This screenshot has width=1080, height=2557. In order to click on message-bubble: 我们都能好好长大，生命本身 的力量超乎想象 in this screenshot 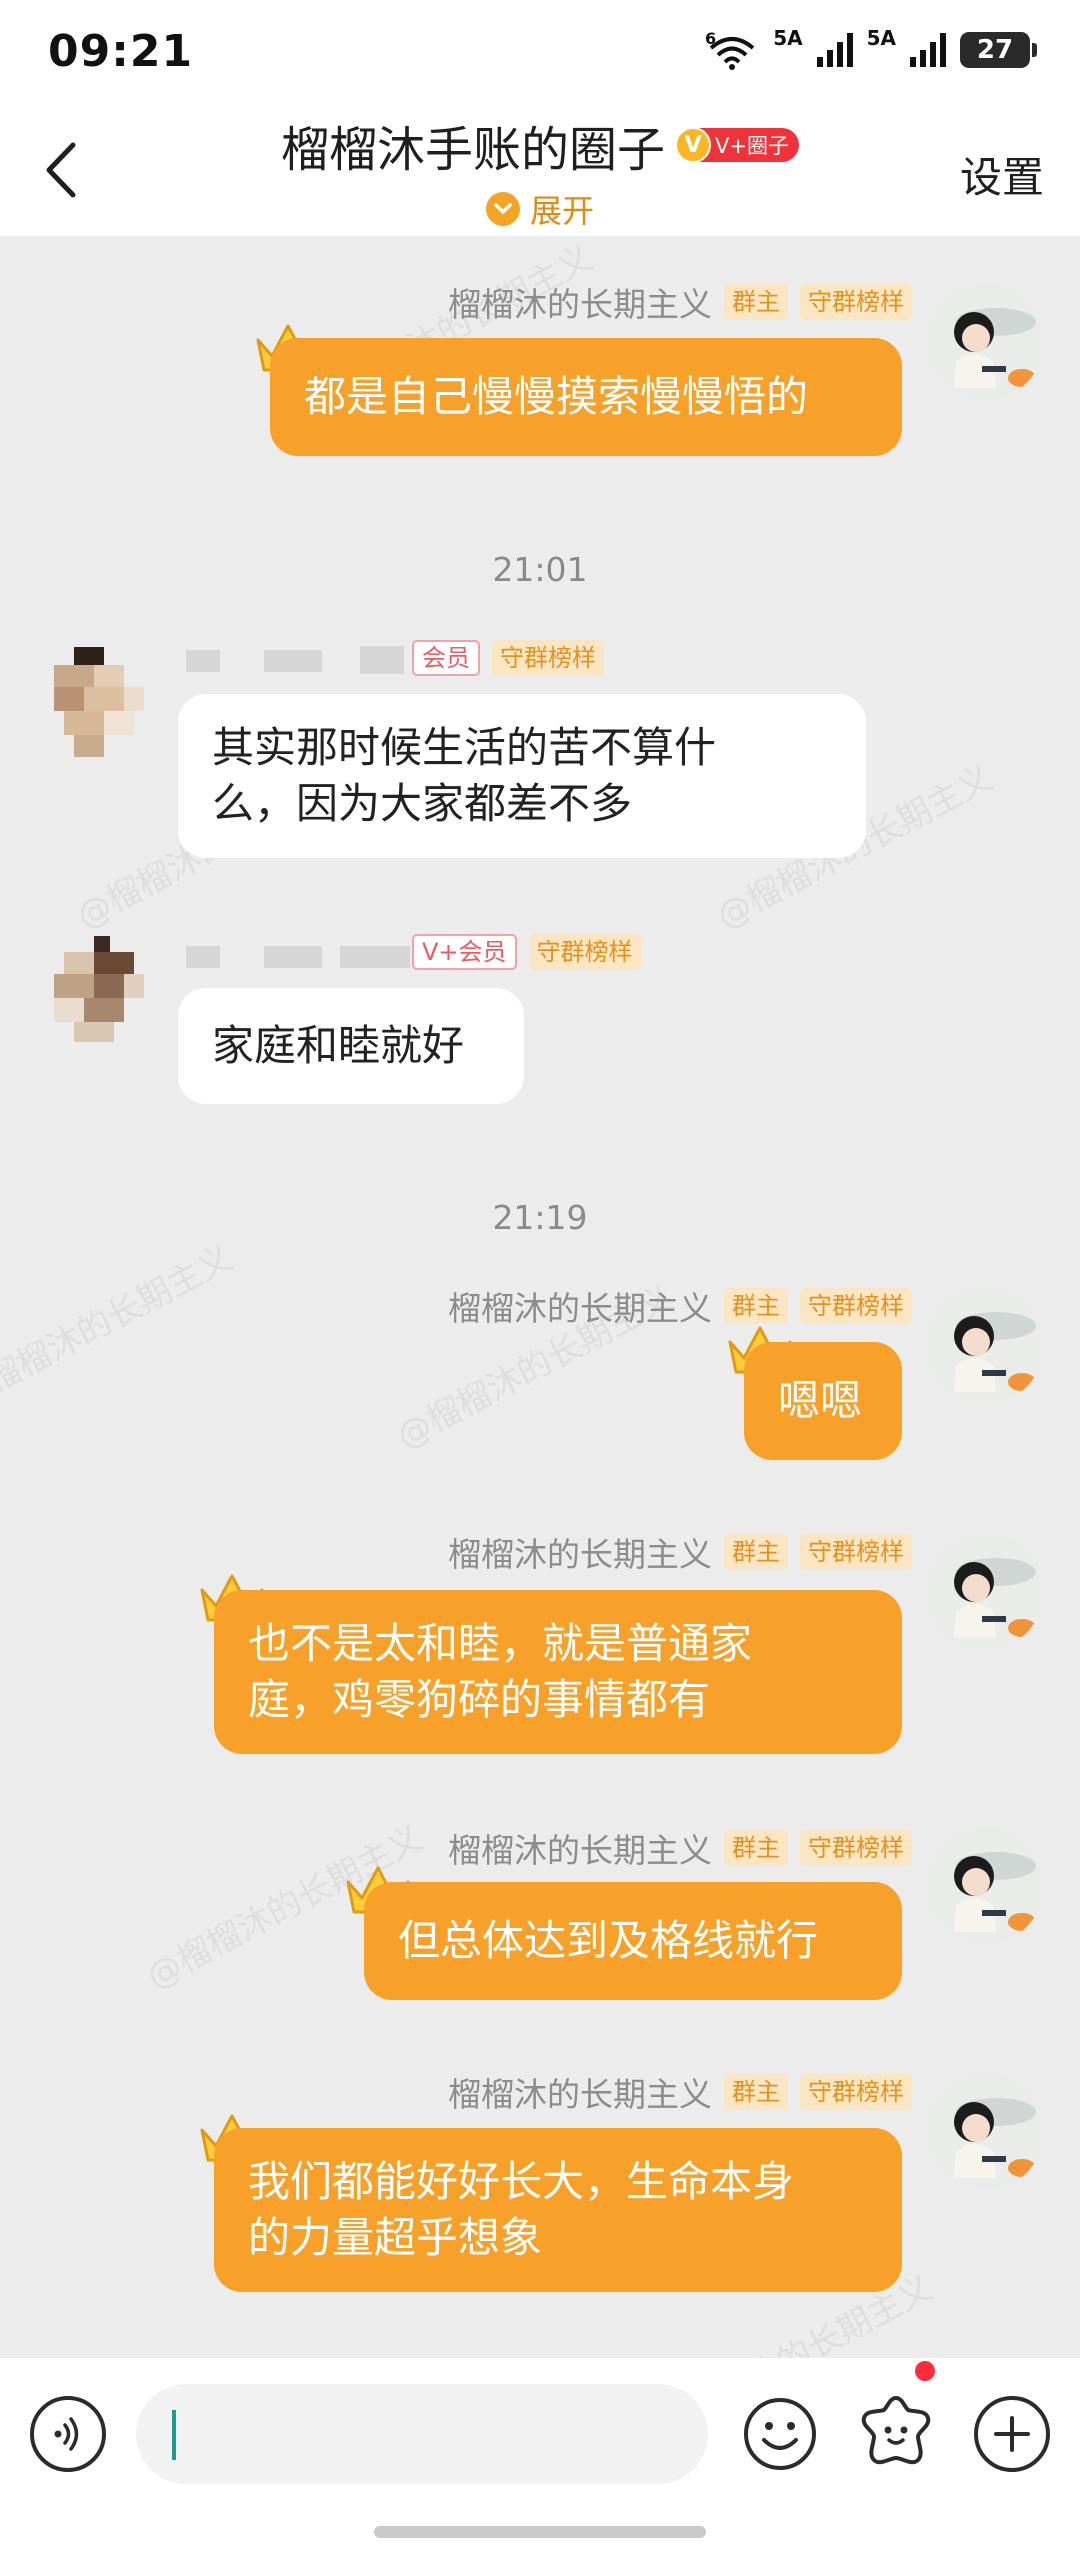, I will do `click(558, 2210)`.